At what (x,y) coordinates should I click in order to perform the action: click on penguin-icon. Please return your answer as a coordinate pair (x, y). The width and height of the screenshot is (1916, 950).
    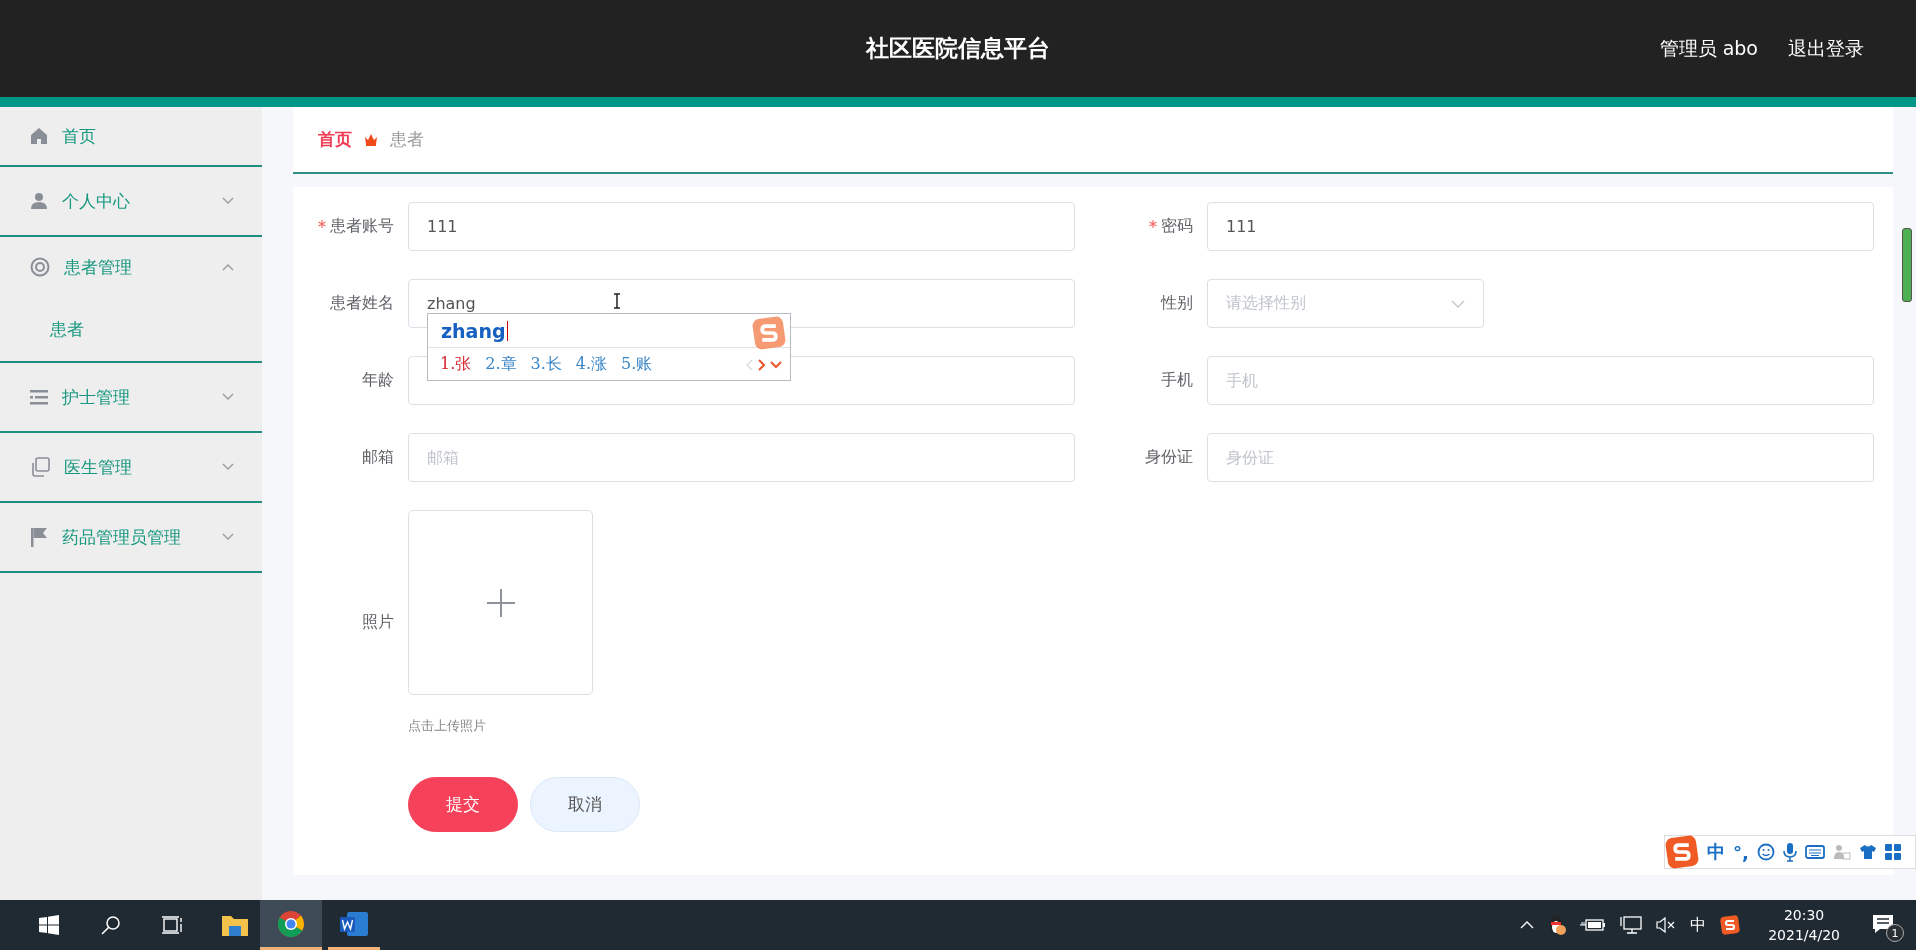
    Looking at the image, I should click on (1557, 925).